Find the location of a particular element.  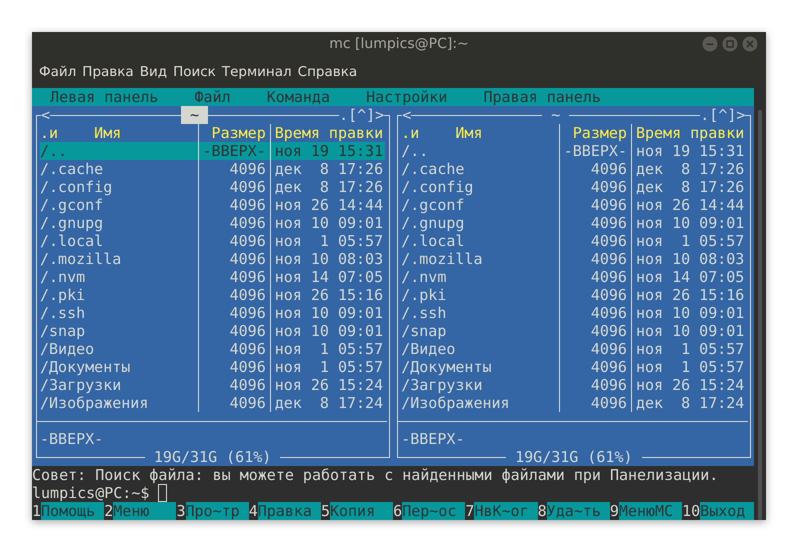

key-number: 6 is located at coordinates (397, 511).